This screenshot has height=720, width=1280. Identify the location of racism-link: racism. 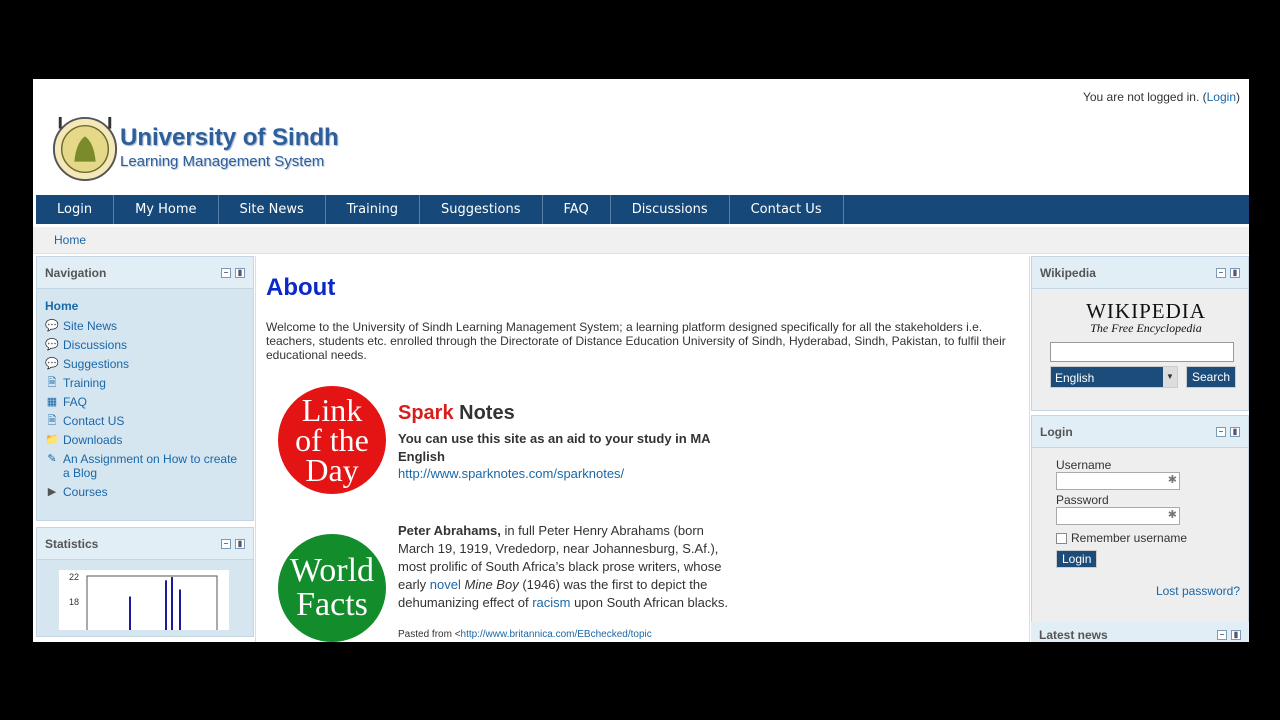
(551, 602).